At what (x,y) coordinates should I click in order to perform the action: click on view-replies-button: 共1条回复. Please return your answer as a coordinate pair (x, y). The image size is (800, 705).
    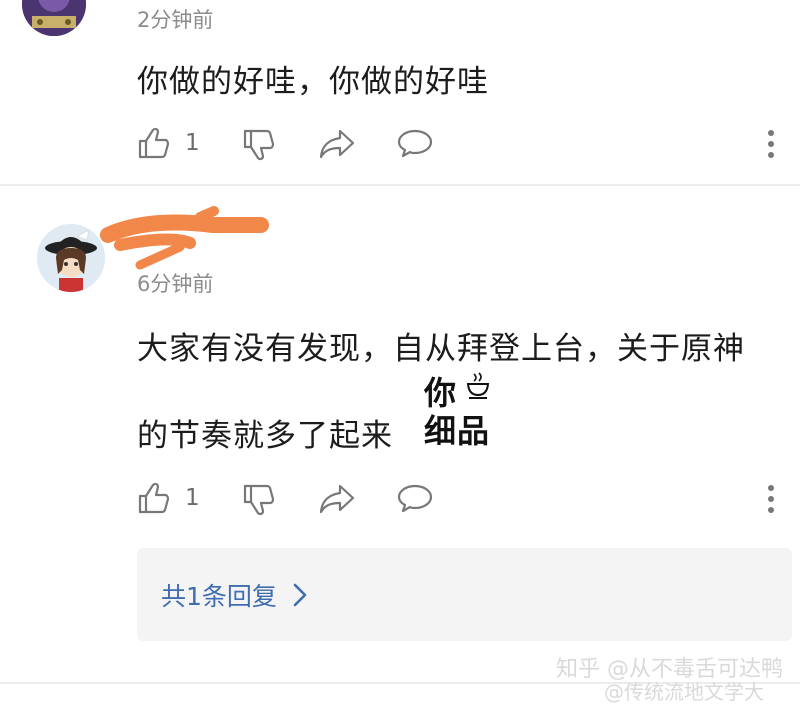
    Looking at the image, I should click on (464, 594).